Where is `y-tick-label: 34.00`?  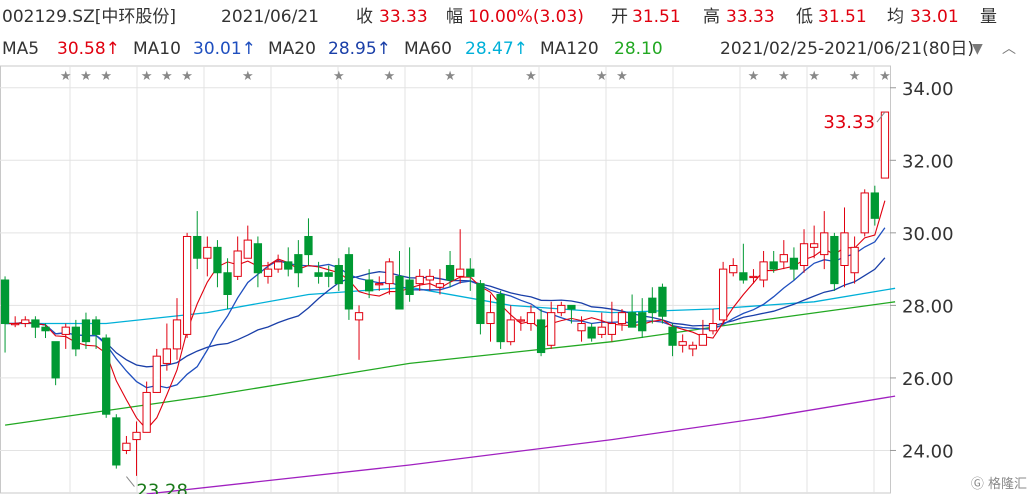
y-tick-label: 34.00 is located at coordinates (928, 89).